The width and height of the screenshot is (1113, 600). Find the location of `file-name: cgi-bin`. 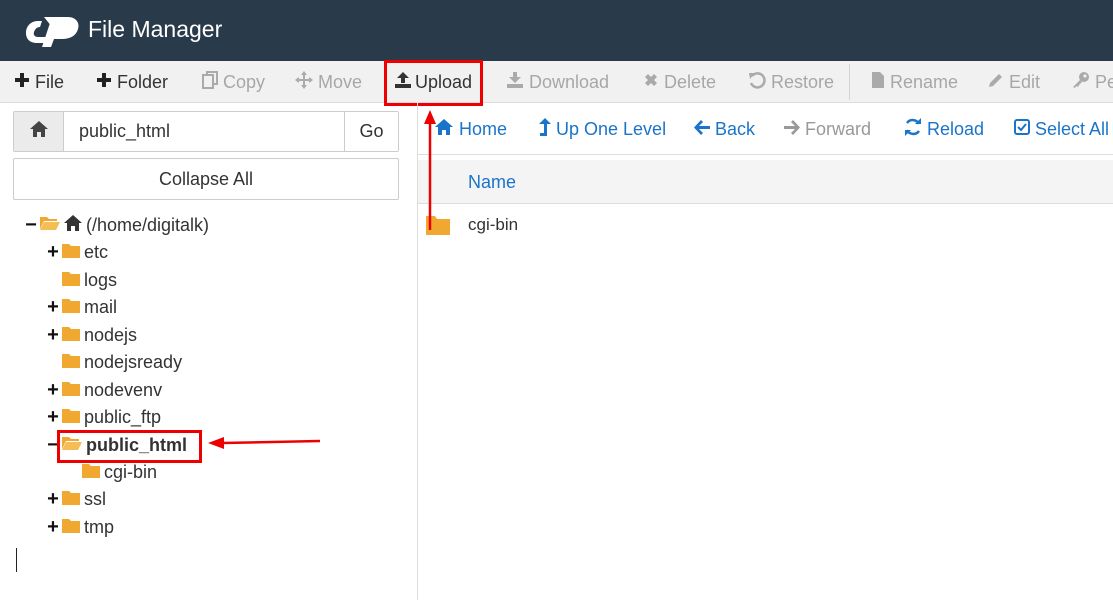

file-name: cgi-bin is located at coordinates (493, 224).